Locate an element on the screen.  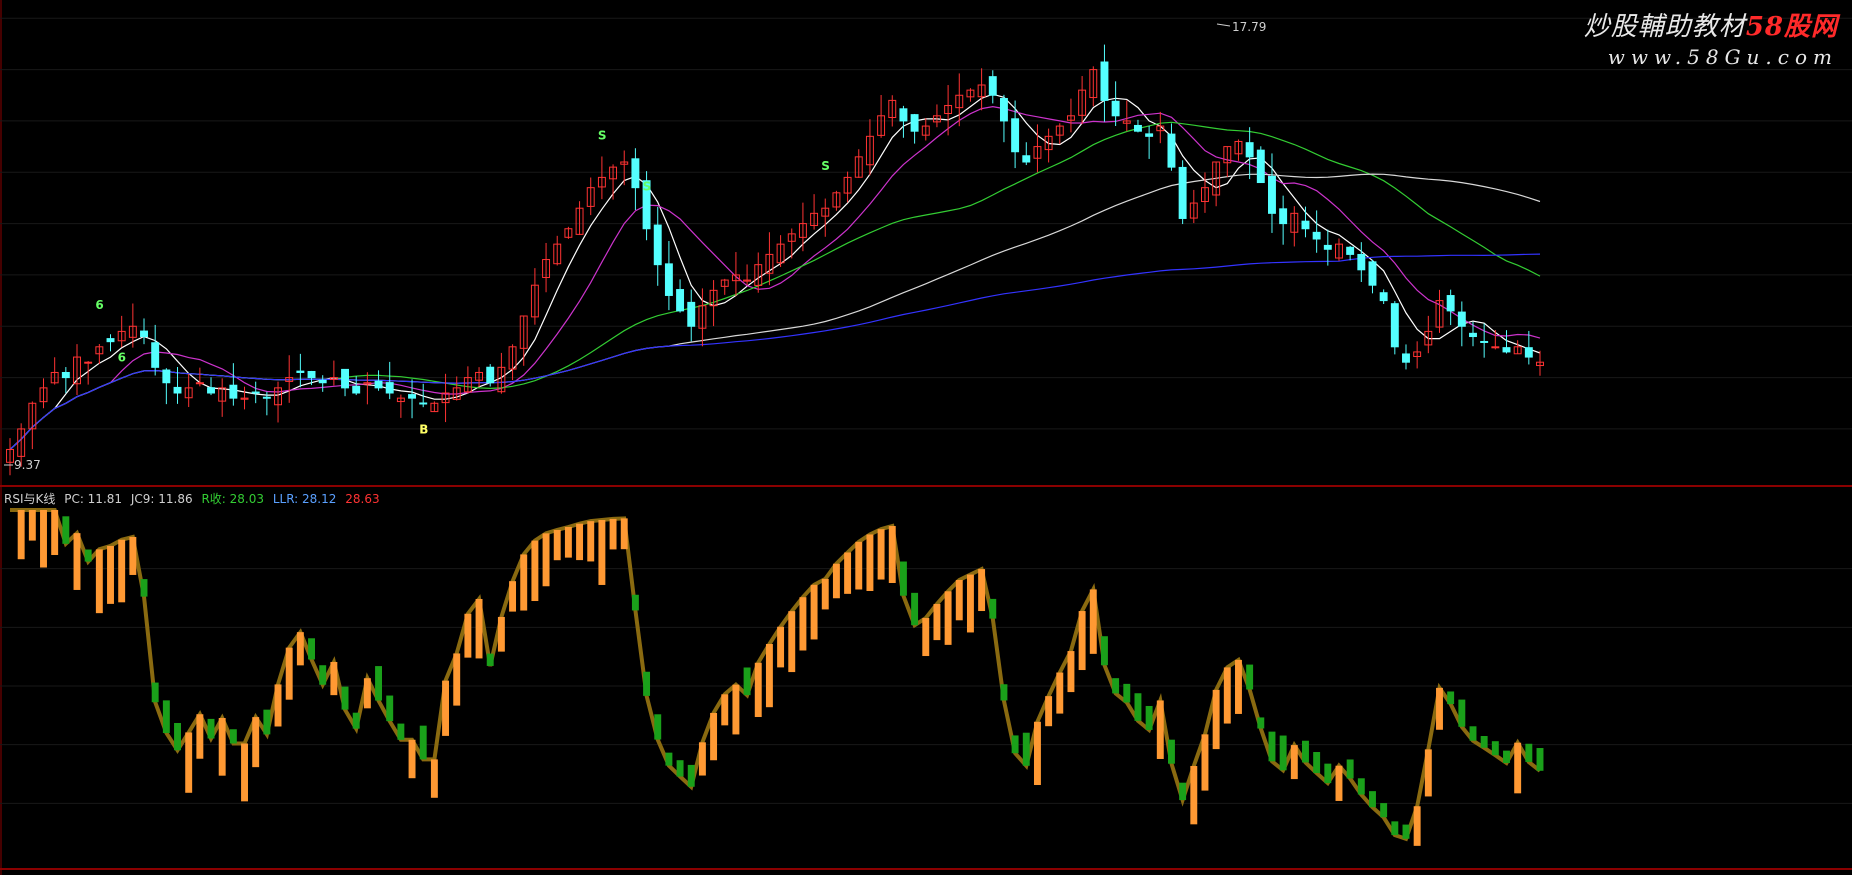
watermark: 炒股輔助教材58股网 www.58Gu.com is located at coordinates (1711, 37).